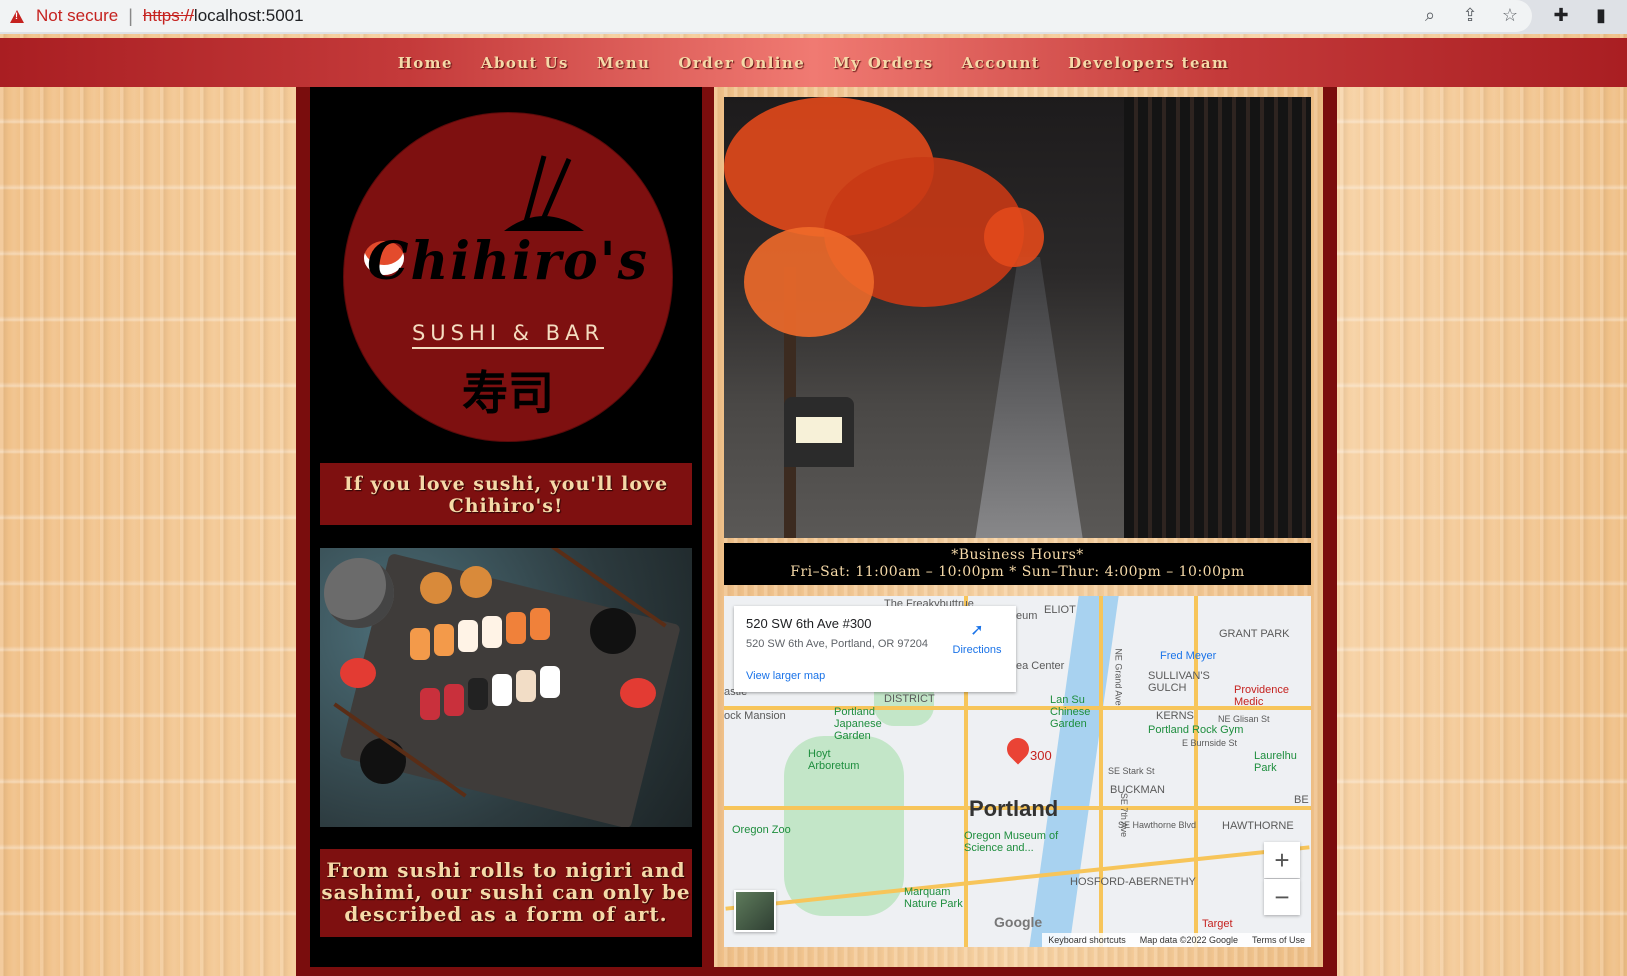 Image resolution: width=1627 pixels, height=976 pixels. What do you see at coordinates (544, 193) in the screenshot?
I see `chopsticks-icon` at bounding box center [544, 193].